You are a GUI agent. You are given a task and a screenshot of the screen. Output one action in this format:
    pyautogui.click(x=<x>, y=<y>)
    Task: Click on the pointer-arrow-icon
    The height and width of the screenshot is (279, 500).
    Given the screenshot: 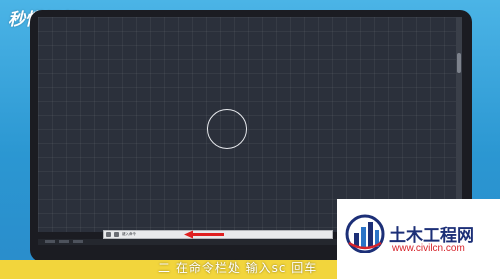 What is the action you would take?
    pyautogui.click(x=204, y=234)
    